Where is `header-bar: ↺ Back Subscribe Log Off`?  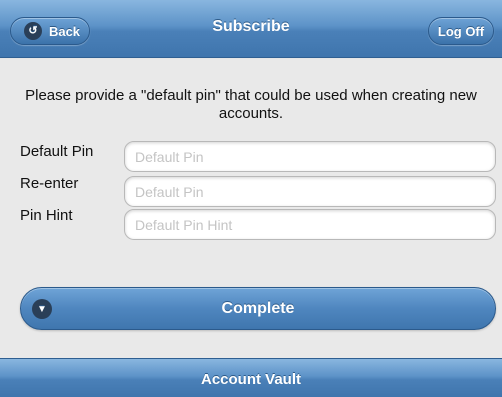 header-bar: ↺ Back Subscribe Log Off is located at coordinates (251, 29).